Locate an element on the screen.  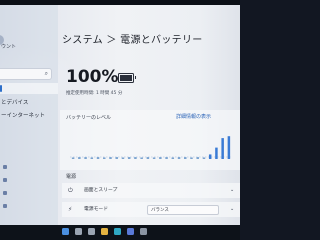
battery-percentage: 100% is located at coordinates (92, 77).